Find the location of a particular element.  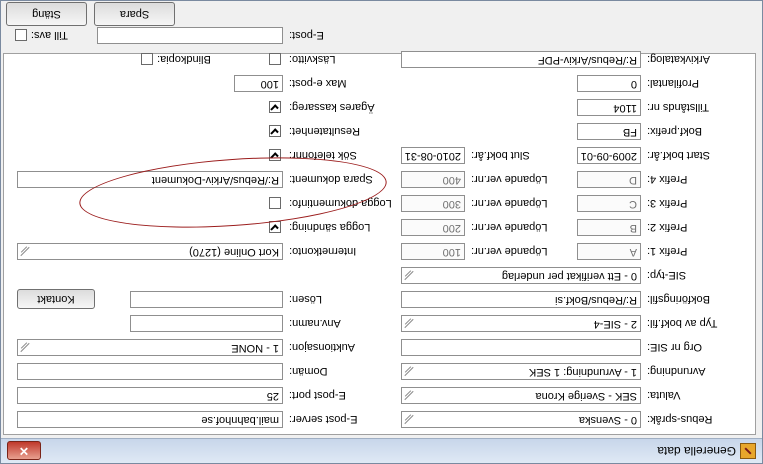

left-field-dropdown: SEK - Sverige Krona is located at coordinates (521, 395).